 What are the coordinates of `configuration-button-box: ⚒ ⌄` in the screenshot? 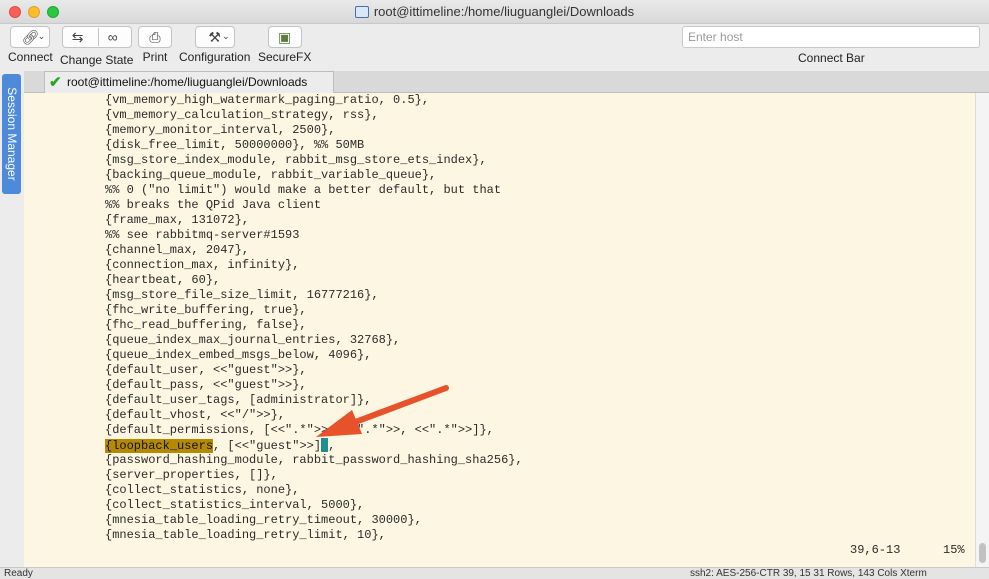 It's located at (214, 37).